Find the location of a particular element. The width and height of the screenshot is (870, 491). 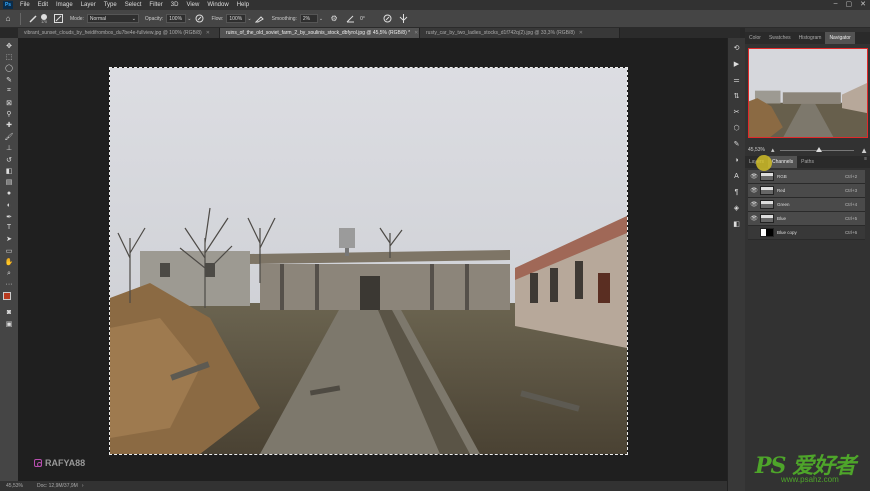

eyedropper-icon: ⚲ is located at coordinates (9, 113).